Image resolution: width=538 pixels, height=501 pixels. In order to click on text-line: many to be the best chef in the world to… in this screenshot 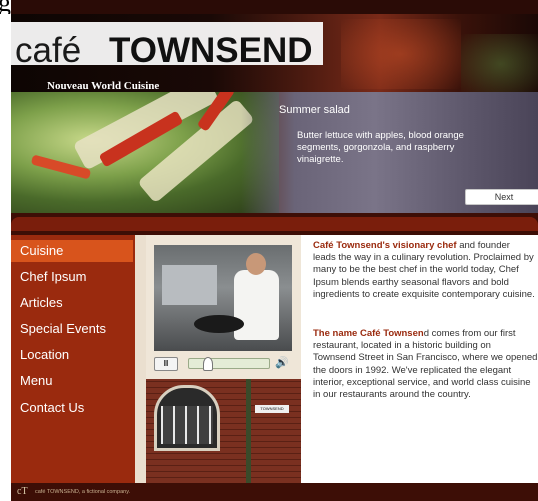, I will do `click(416, 270)`.